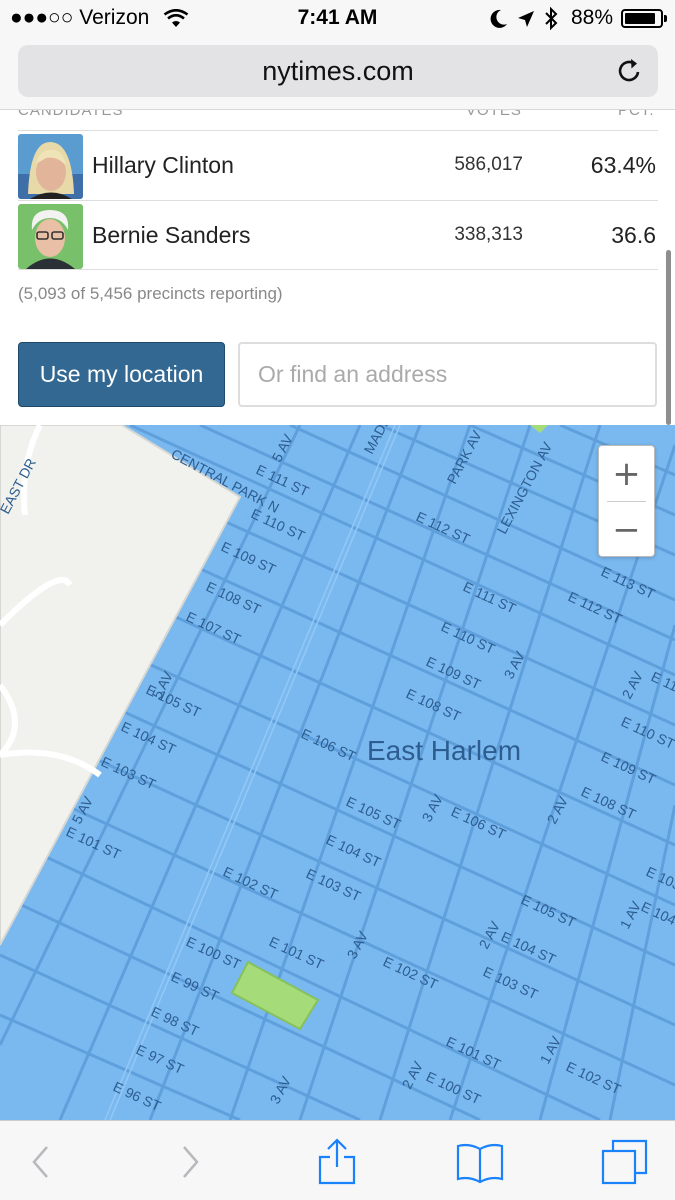 Image resolution: width=675 pixels, height=1200 pixels. I want to click on column-headers: CANDIDATES VOTES PCT., so click(338, 116).